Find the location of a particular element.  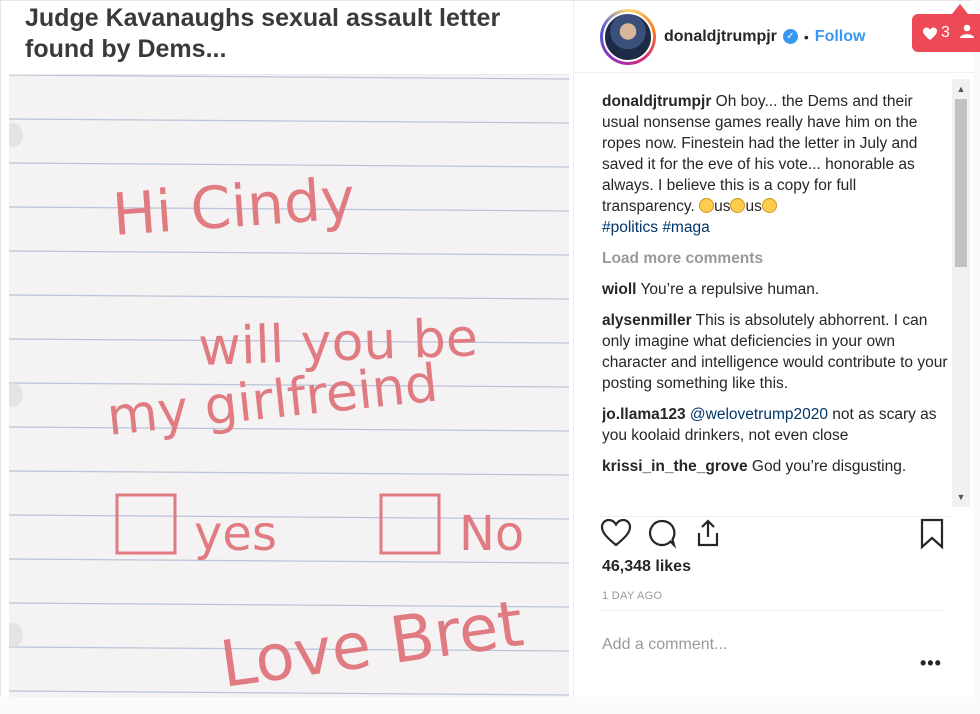

note-line-5: No is located at coordinates (491, 534).